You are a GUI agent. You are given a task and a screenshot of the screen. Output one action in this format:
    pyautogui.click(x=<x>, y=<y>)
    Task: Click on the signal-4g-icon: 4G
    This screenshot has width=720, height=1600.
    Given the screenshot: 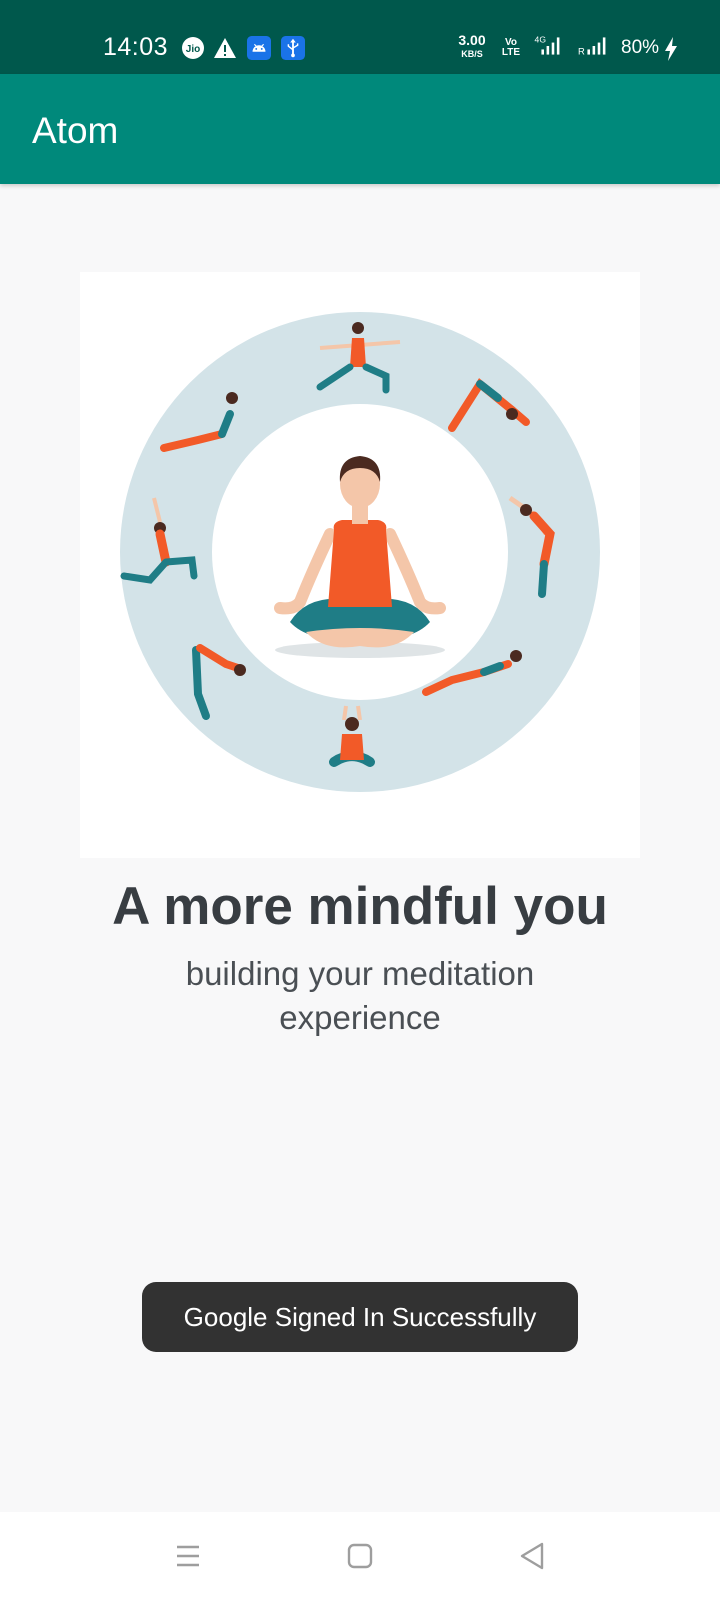 What is the action you would take?
    pyautogui.click(x=547, y=45)
    